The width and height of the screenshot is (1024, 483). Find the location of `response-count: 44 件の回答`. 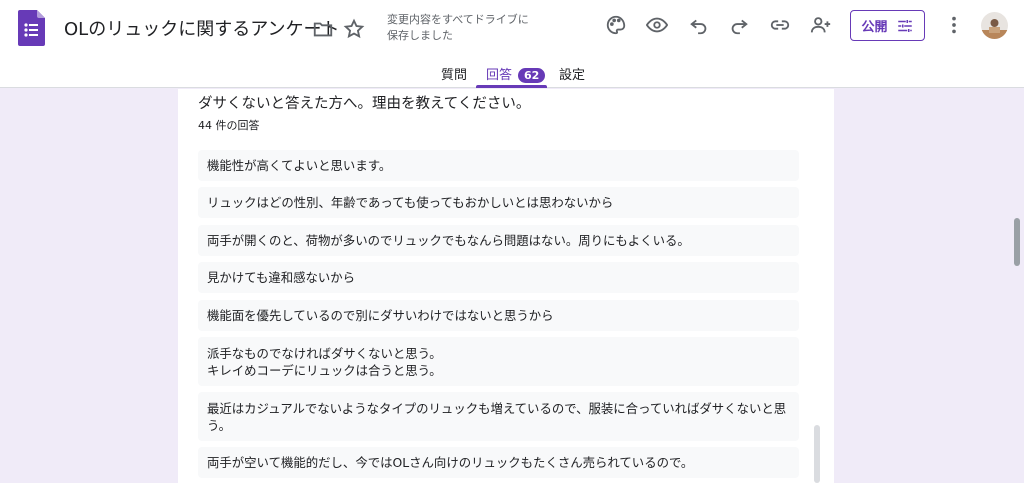

response-count: 44 件の回答 is located at coordinates (229, 125).